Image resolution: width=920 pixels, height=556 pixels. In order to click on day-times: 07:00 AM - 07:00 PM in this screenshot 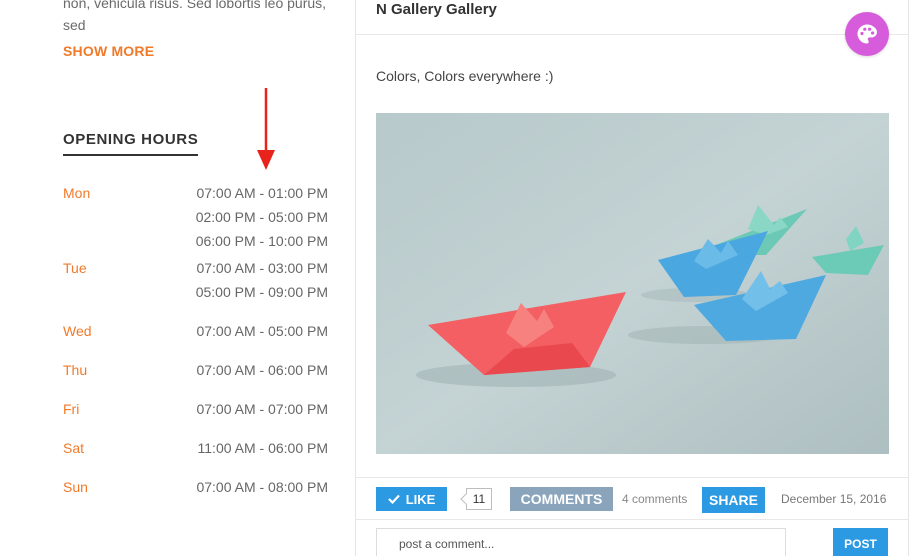, I will do `click(262, 419)`.